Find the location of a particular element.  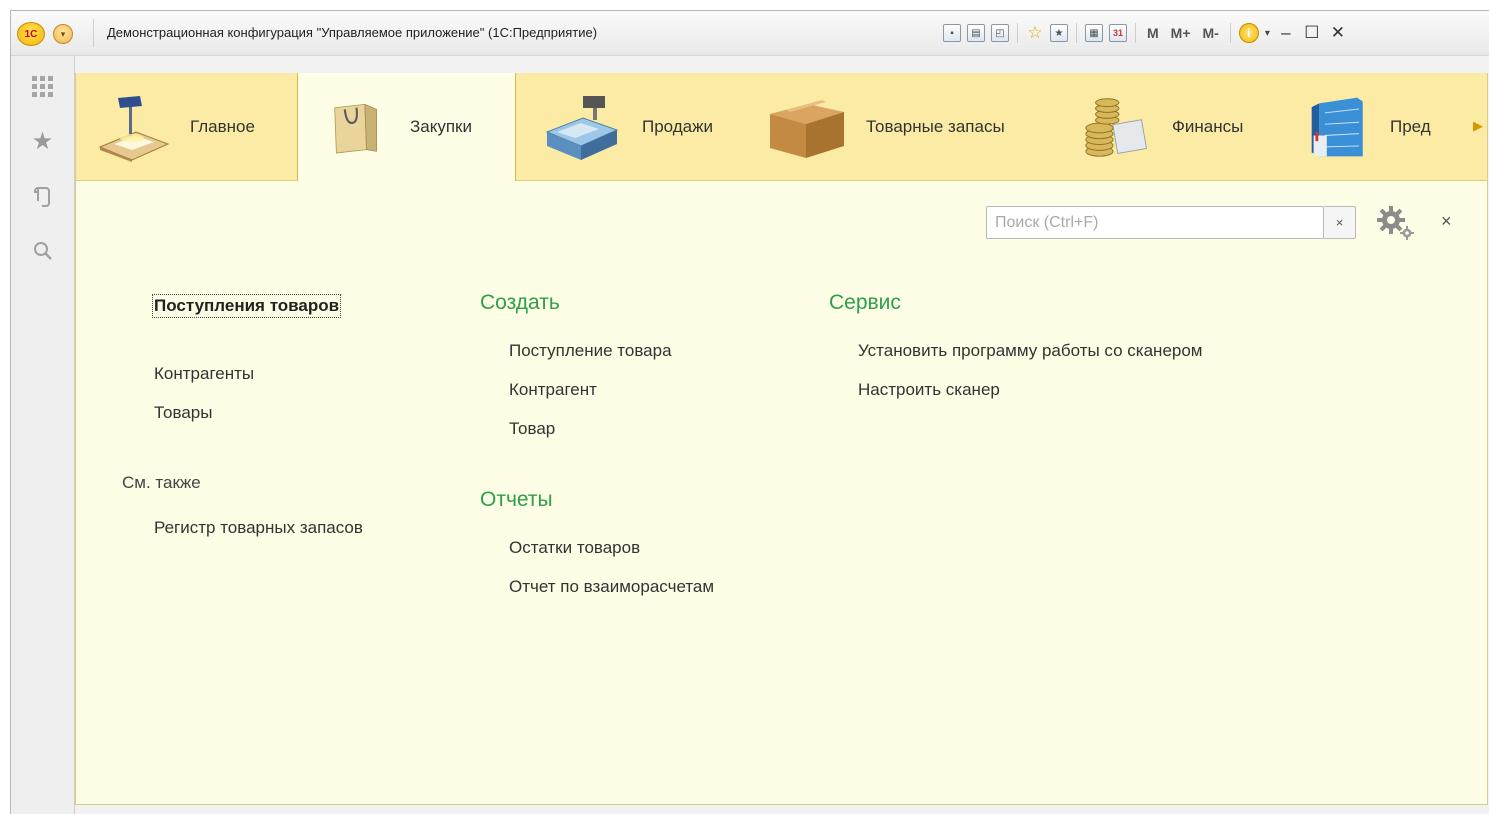

report-settlements: Отчет по взаиморасчетам is located at coordinates (611, 587).